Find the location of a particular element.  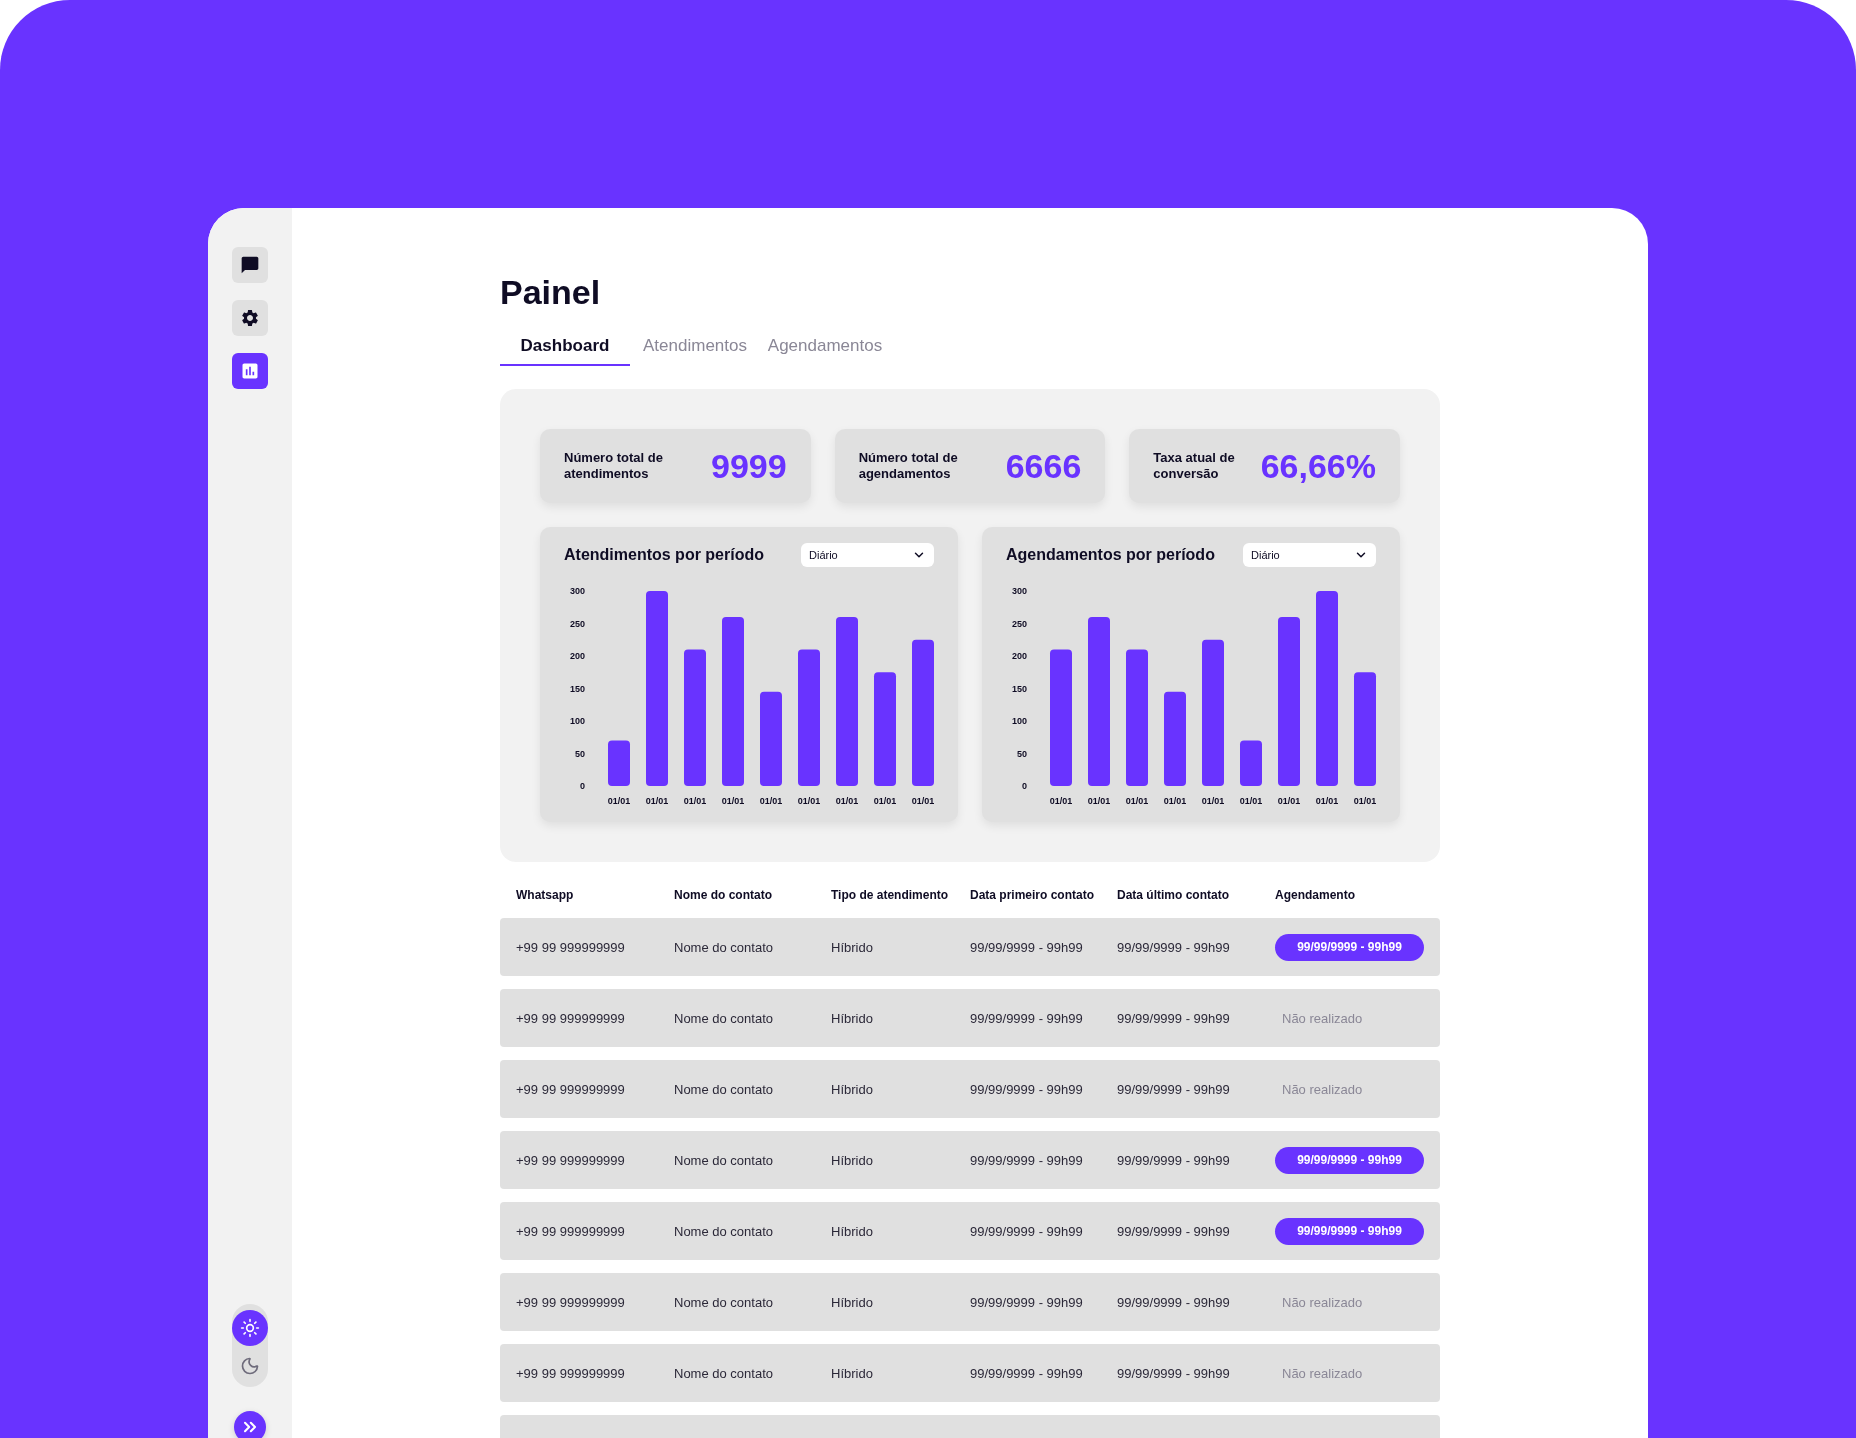

column-header: Nome do contato is located at coordinates (723, 895).